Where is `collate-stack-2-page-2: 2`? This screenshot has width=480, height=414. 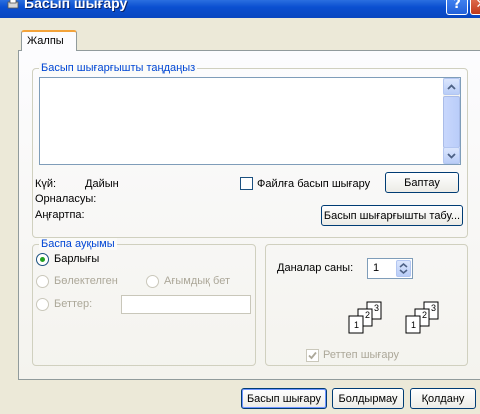 collate-stack-2-page-2: 2 is located at coordinates (425, 315).